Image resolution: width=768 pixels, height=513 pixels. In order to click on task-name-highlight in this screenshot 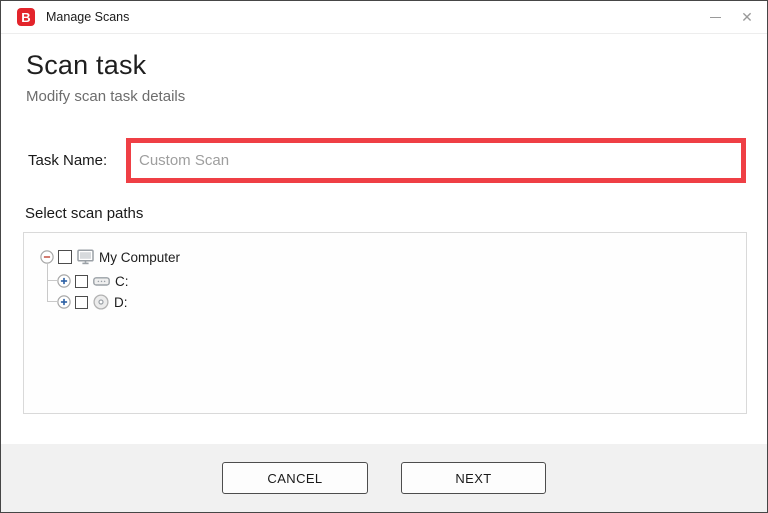, I will do `click(436, 160)`.